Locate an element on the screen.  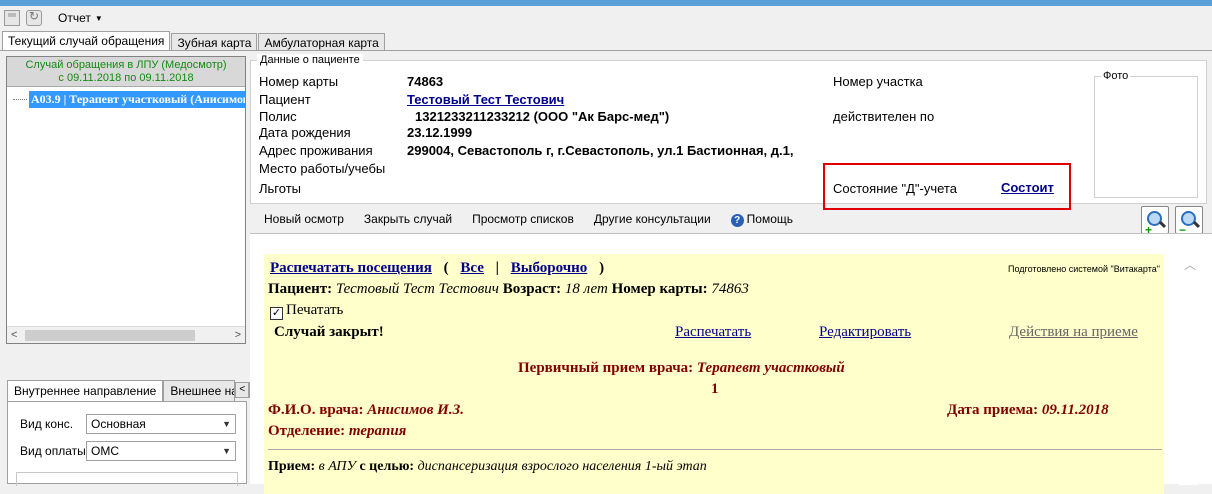
valid-until-label: действителен по is located at coordinates (884, 116).